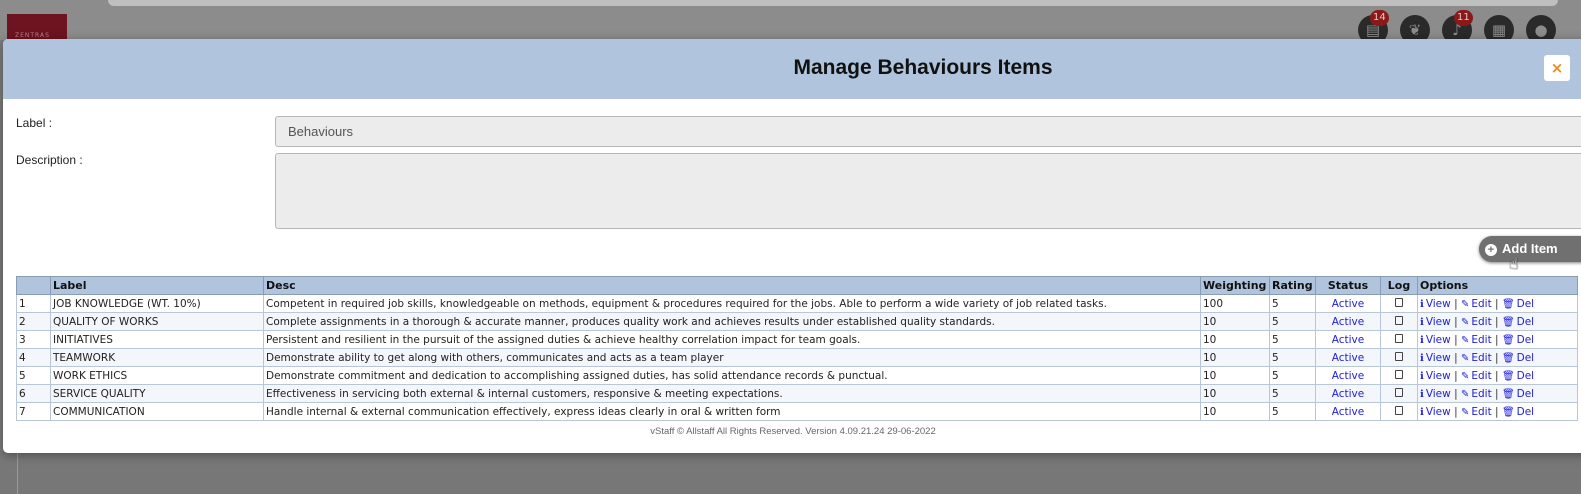 This screenshot has height=494, width=1581. What do you see at coordinates (928, 191) in the screenshot?
I see `description-textarea` at bounding box center [928, 191].